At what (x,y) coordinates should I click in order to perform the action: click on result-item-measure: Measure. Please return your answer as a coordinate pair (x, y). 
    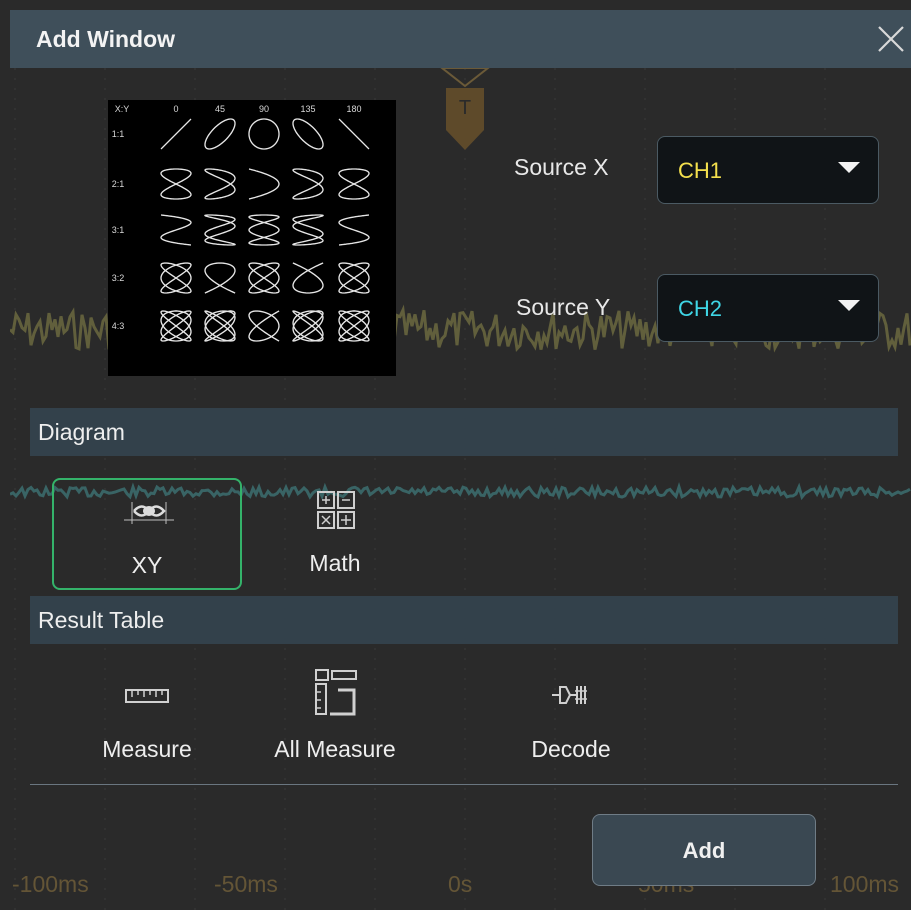
    Looking at the image, I should click on (147, 720).